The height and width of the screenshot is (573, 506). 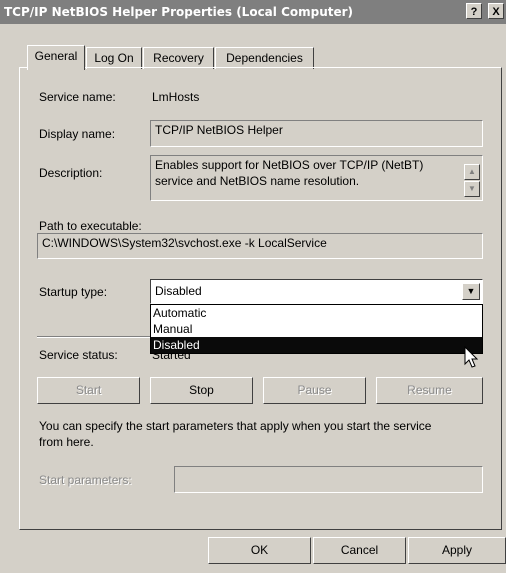 I want to click on help-icon: ?, so click(x=474, y=12).